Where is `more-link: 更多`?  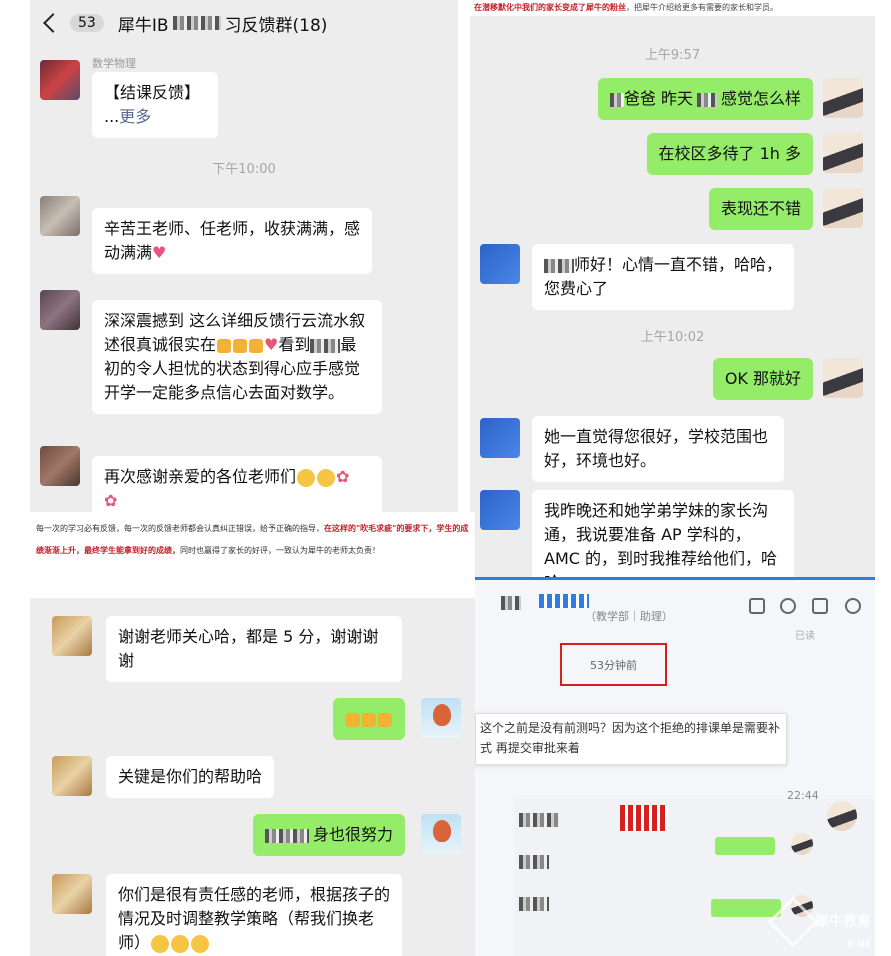 more-link: 更多 is located at coordinates (135, 116).